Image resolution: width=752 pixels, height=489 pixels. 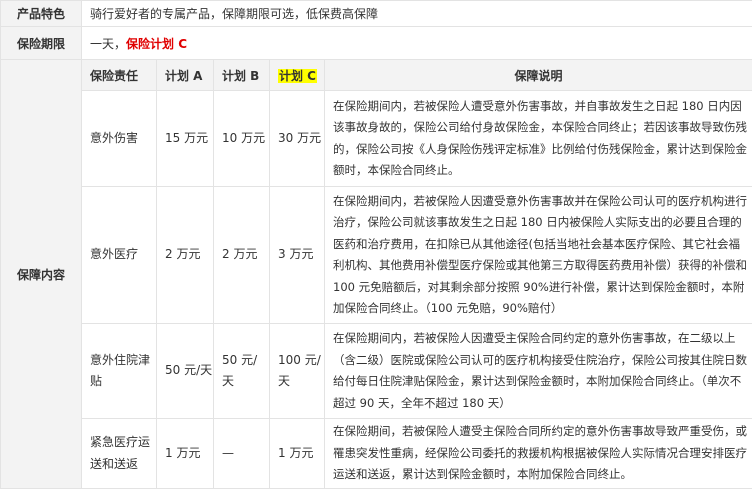 What do you see at coordinates (297, 371) in the screenshot?
I see `row-plan-c: 100 元/天` at bounding box center [297, 371].